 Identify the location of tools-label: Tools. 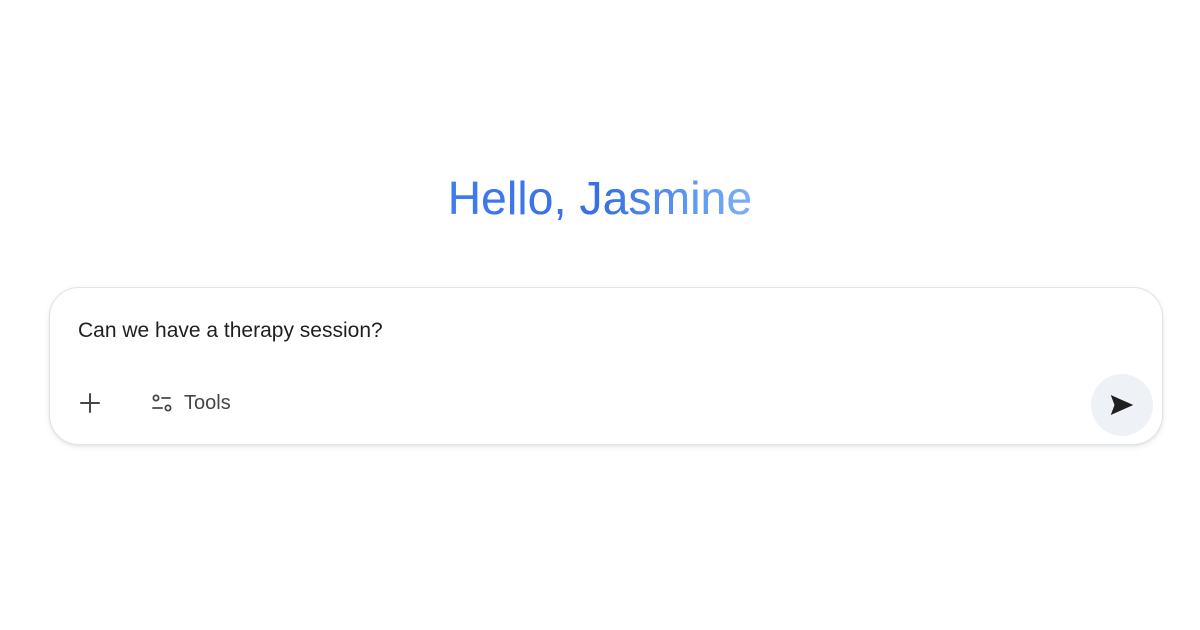
(207, 402).